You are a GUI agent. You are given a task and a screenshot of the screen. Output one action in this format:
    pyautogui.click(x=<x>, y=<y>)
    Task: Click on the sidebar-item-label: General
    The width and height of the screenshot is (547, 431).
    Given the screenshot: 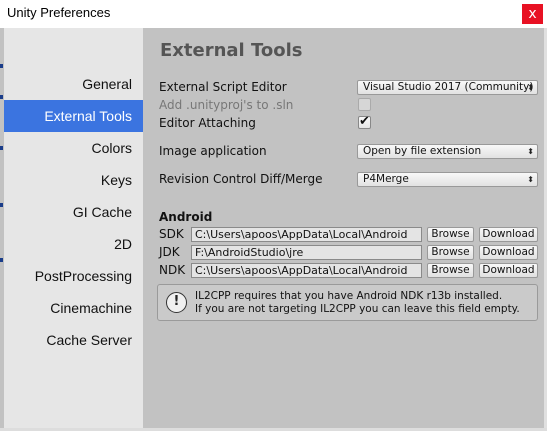 What is the action you would take?
    pyautogui.click(x=107, y=84)
    